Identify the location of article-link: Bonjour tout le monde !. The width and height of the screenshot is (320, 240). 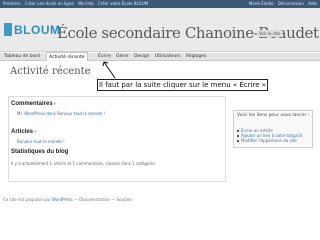
(41, 141).